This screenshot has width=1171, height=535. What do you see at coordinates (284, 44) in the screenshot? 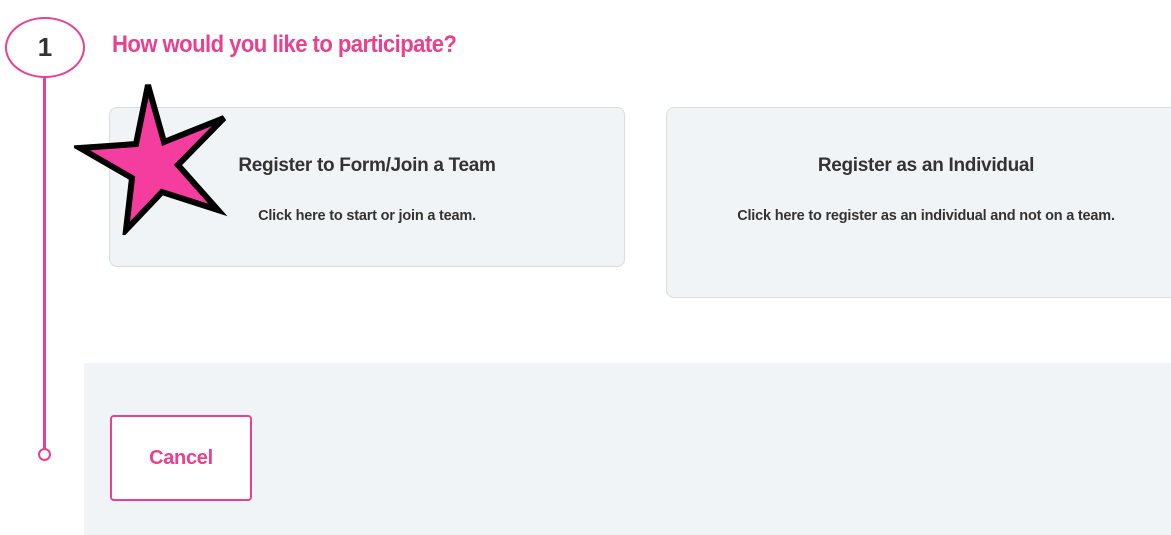
I see `step-question: How would you like to participate?` at bounding box center [284, 44].